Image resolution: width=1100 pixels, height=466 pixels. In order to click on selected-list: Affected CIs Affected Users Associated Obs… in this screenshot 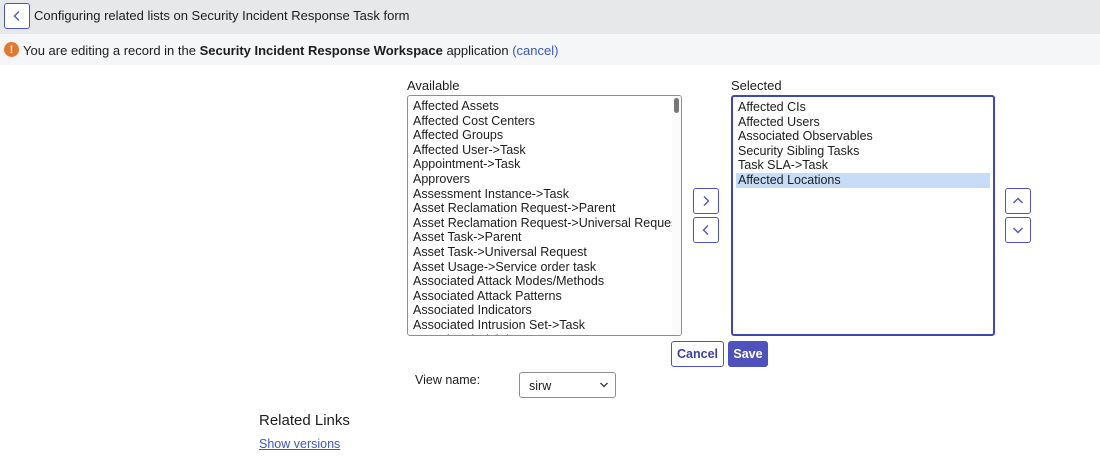, I will do `click(863, 144)`.